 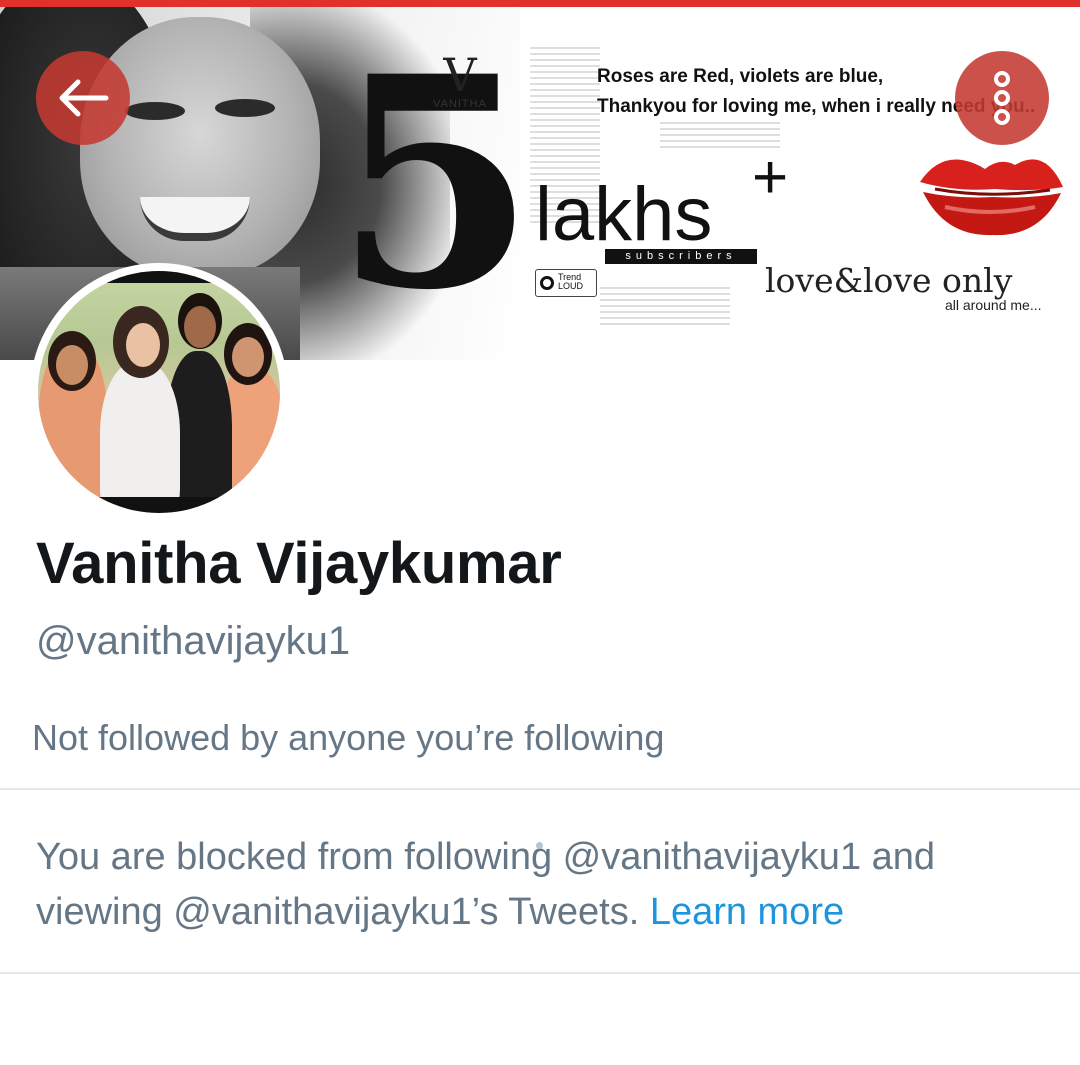 I want to click on banner-love-line: love&love only, so click(x=889, y=280).